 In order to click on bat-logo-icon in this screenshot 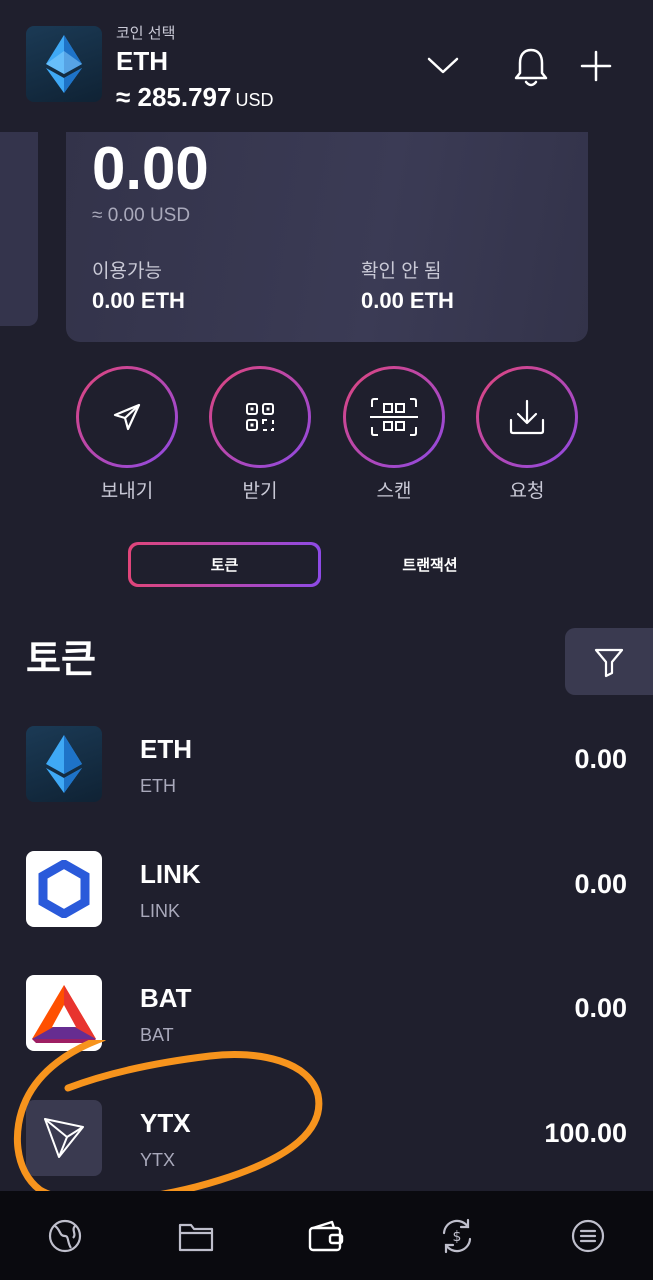, I will do `click(64, 1014)`.